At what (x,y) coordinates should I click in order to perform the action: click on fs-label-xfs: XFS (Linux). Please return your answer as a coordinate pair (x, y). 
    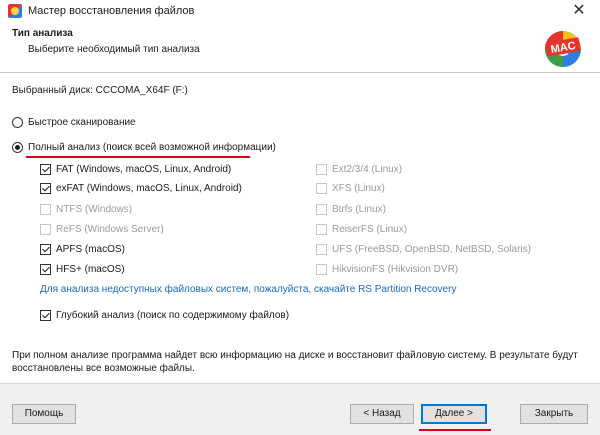
    Looking at the image, I should click on (358, 188).